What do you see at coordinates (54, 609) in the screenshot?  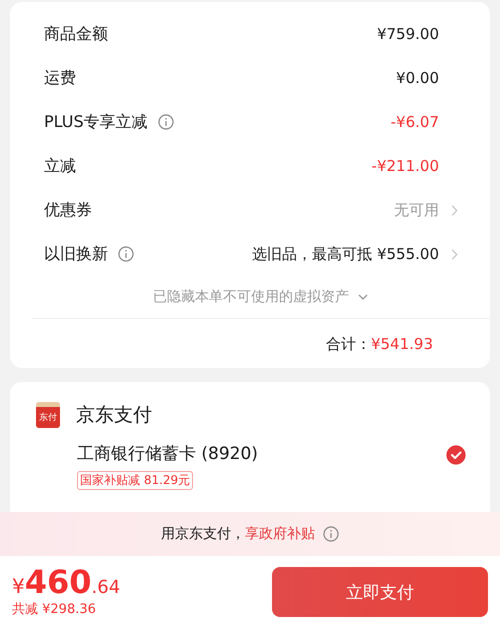 I see `saved-amount: 共减 ¥298.36` at bounding box center [54, 609].